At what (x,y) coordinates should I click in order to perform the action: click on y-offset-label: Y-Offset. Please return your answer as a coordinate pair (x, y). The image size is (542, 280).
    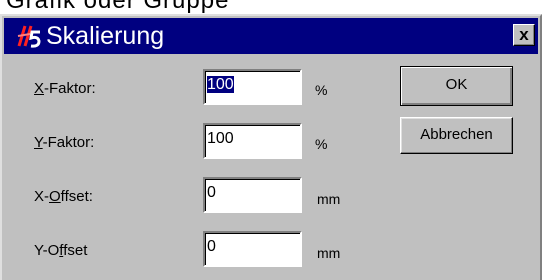
    Looking at the image, I should click on (61, 250).